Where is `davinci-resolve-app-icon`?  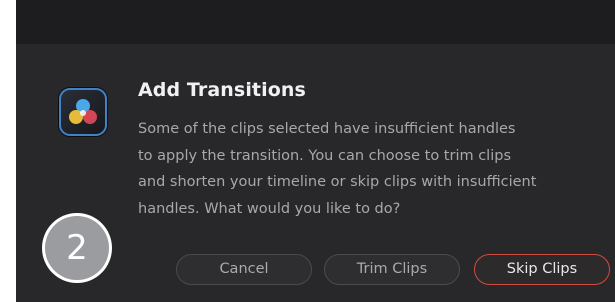
davinci-resolve-app-icon is located at coordinates (83, 112).